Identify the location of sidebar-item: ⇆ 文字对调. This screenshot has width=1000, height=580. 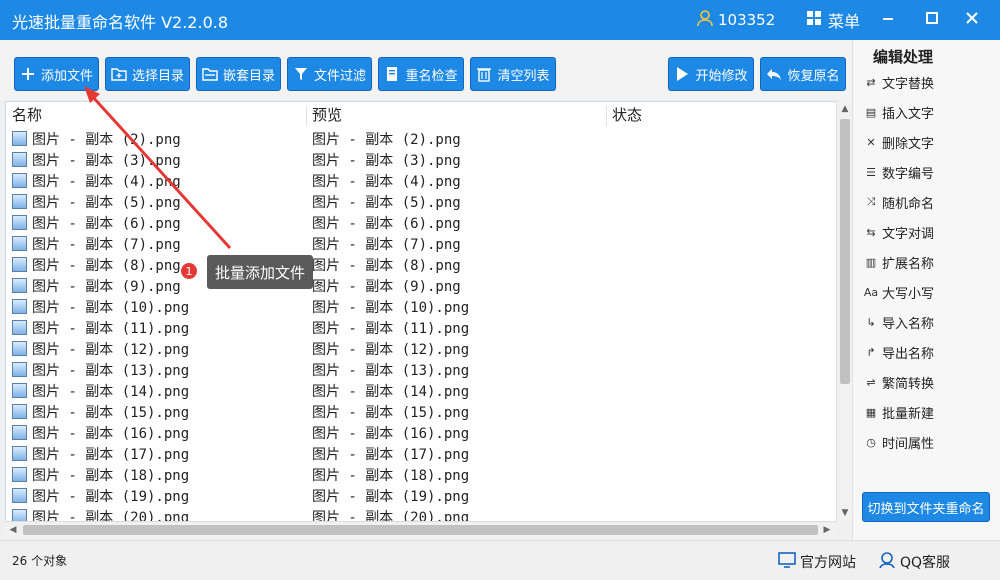
(898, 232).